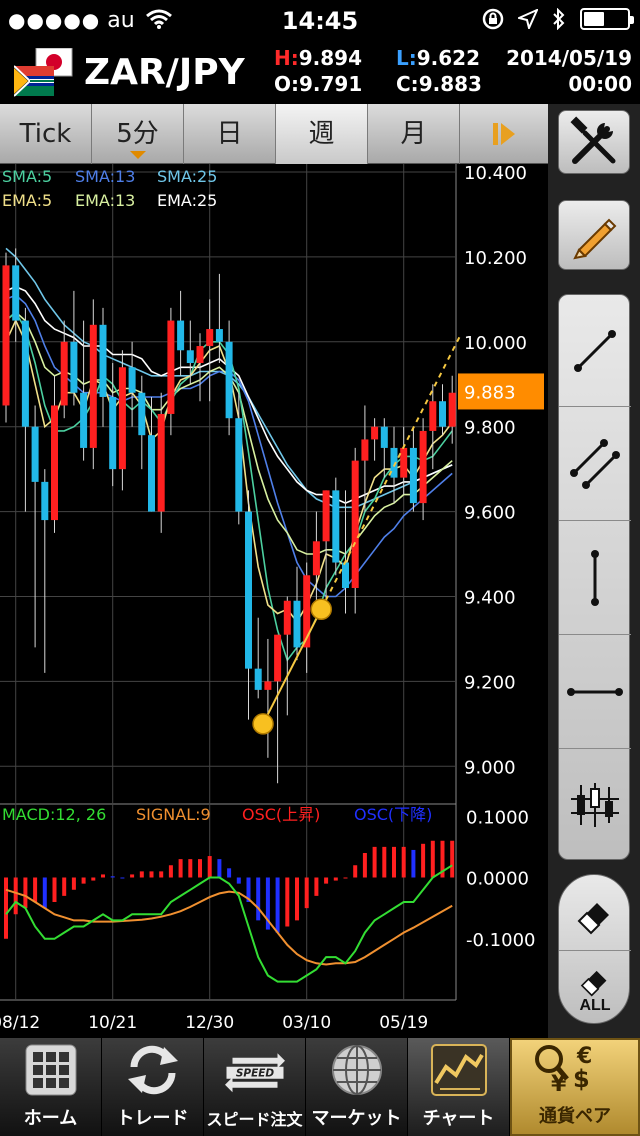 Image resolution: width=640 pixels, height=1136 pixels. What do you see at coordinates (593, 918) in the screenshot?
I see `eraser-icon` at bounding box center [593, 918].